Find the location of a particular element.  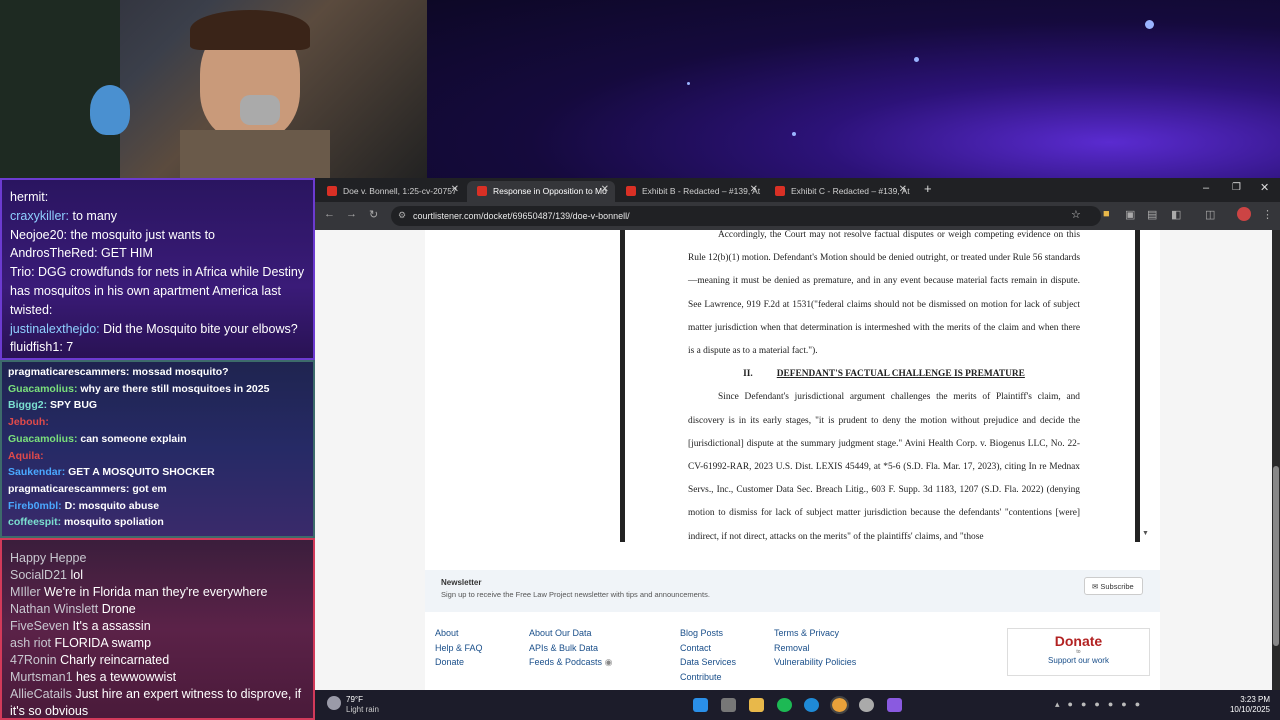

maximize-button: ❐ is located at coordinates (1236, 187).